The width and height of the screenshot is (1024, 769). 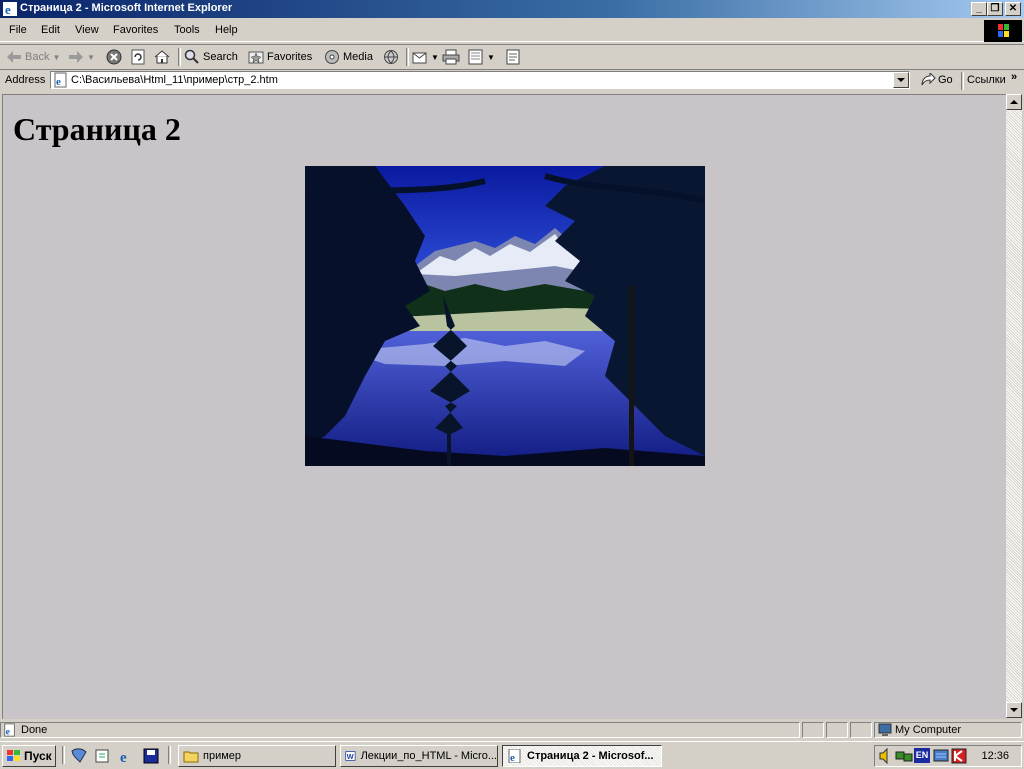 I want to click on history-globe-icon, so click(x=391, y=57).